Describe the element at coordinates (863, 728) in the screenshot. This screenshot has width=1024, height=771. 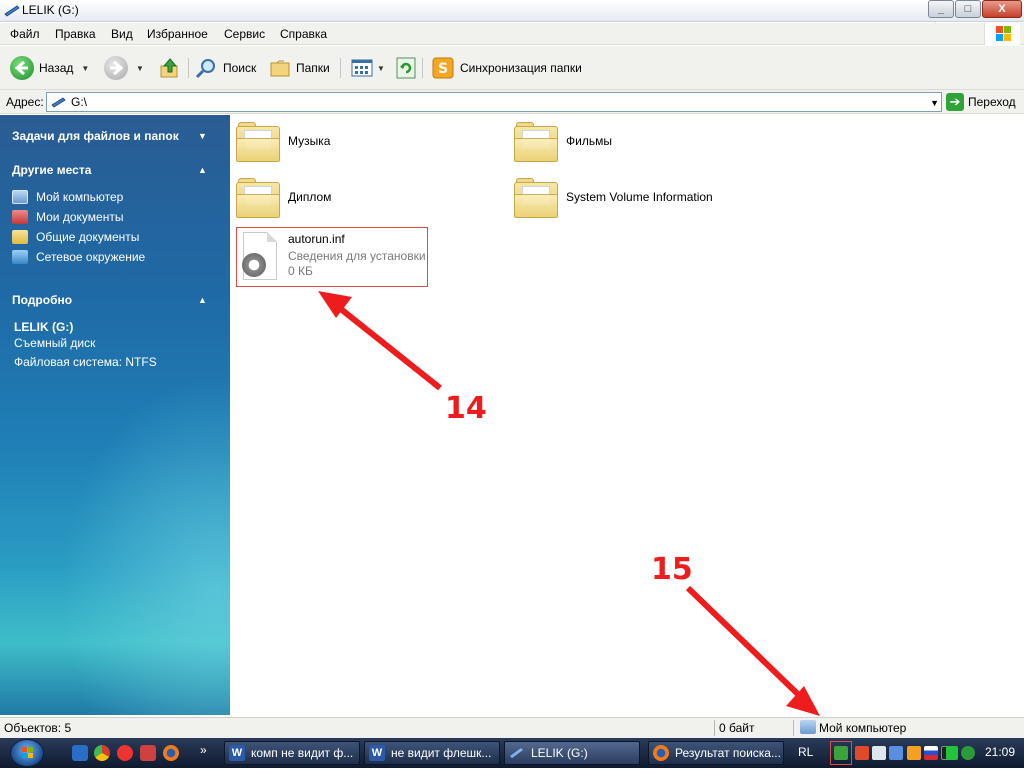
I see `status-location: Мой компьютер` at that location.